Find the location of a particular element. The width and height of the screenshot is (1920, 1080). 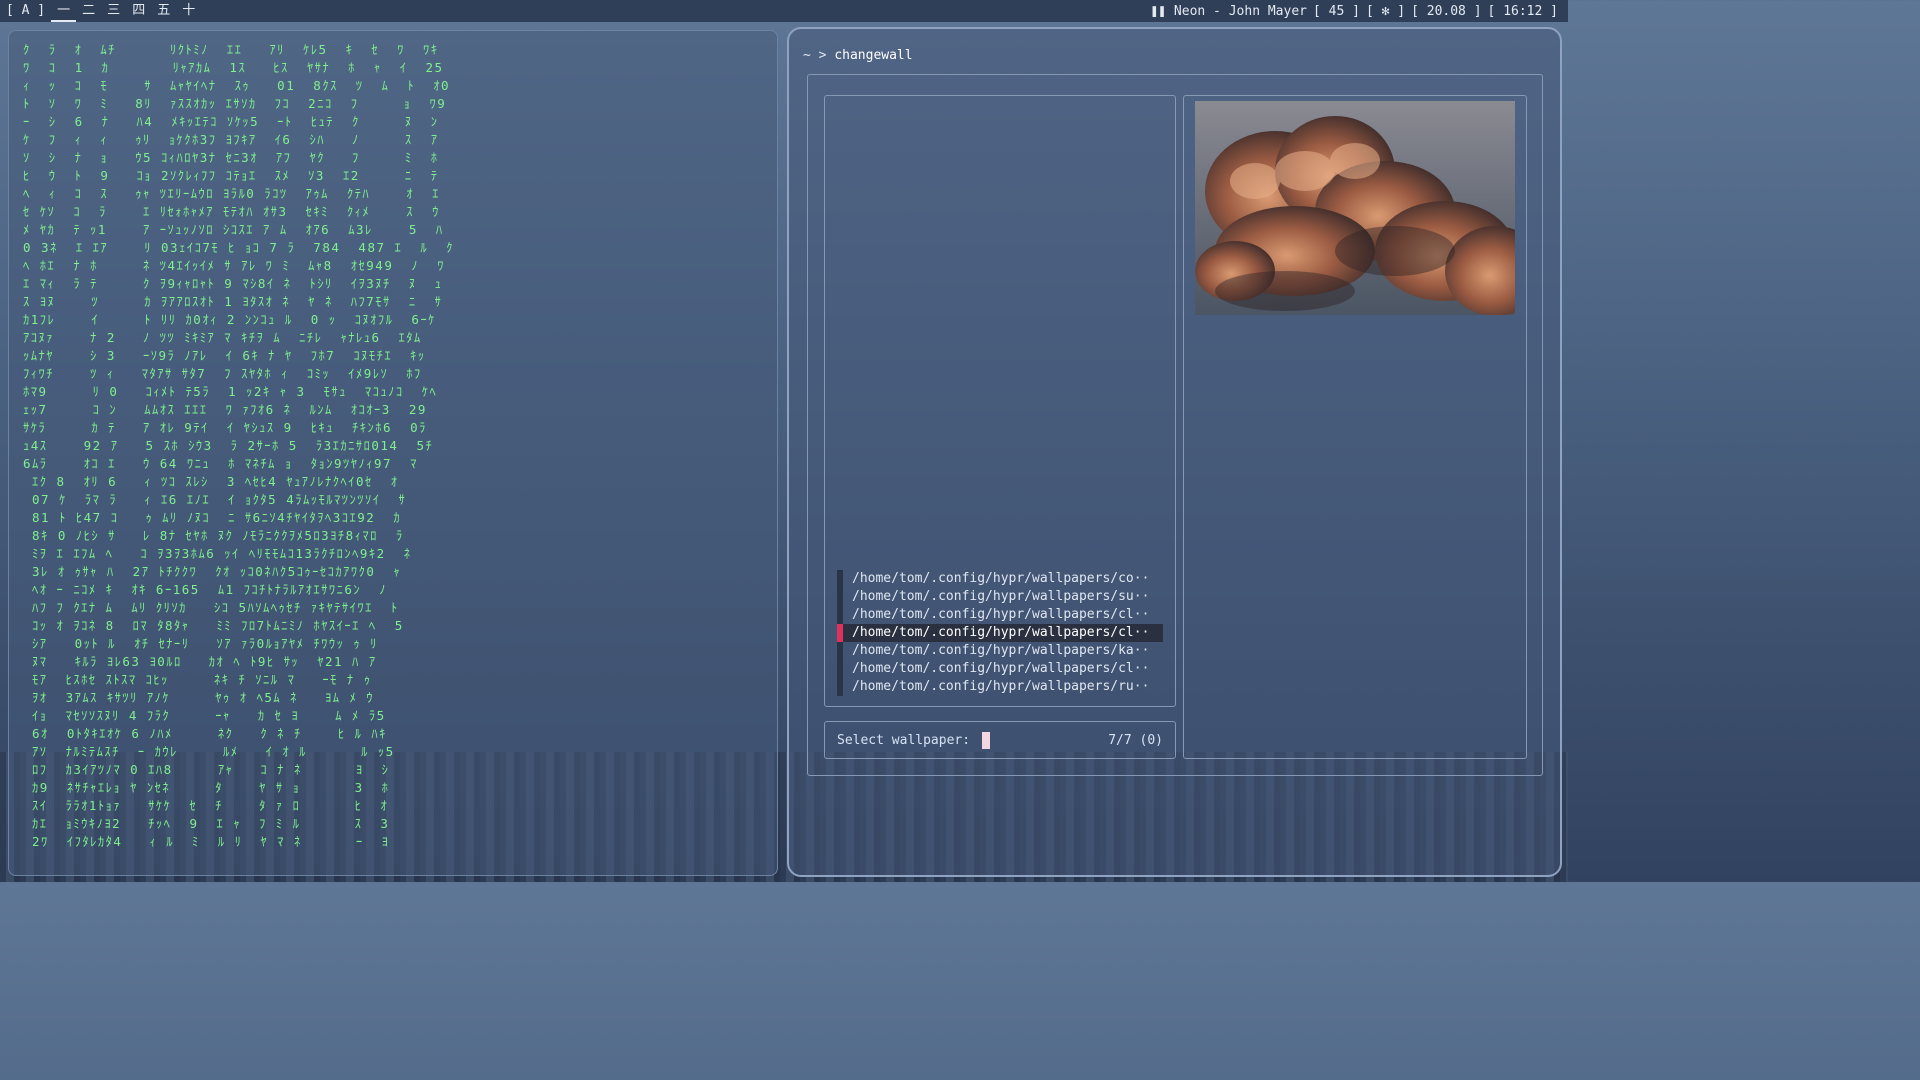

list-item: /home/tom/.config/hypr/wallpapers/ru·· is located at coordinates (1000, 687).